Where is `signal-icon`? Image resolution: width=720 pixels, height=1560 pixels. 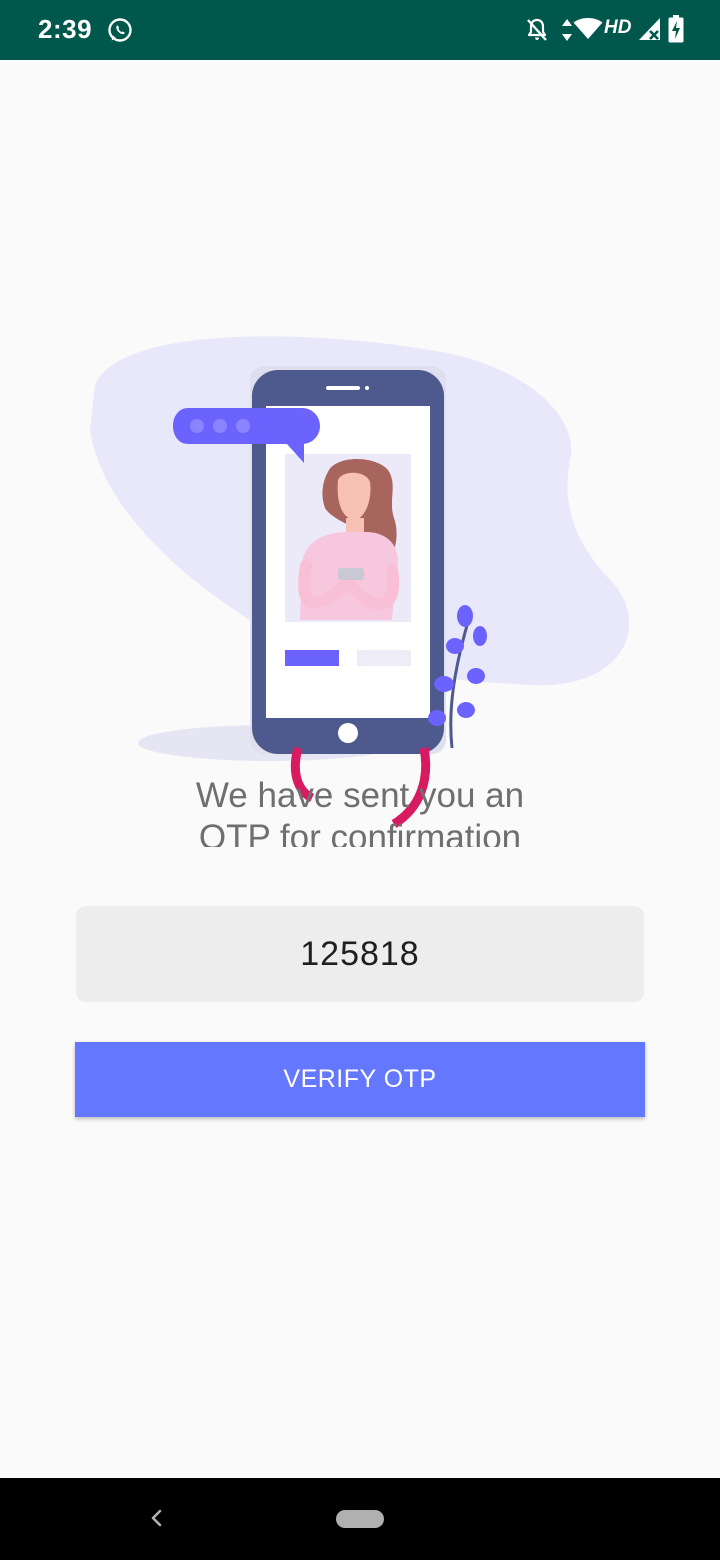 signal-icon is located at coordinates (649, 29).